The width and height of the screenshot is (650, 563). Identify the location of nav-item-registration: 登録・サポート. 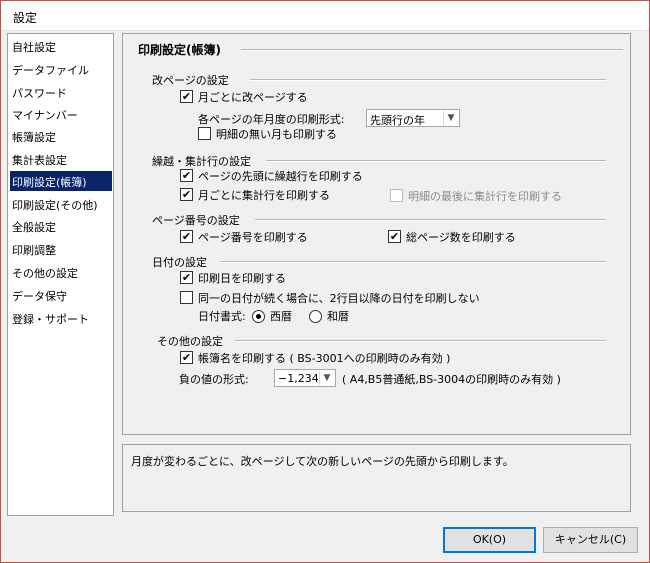
(61, 318).